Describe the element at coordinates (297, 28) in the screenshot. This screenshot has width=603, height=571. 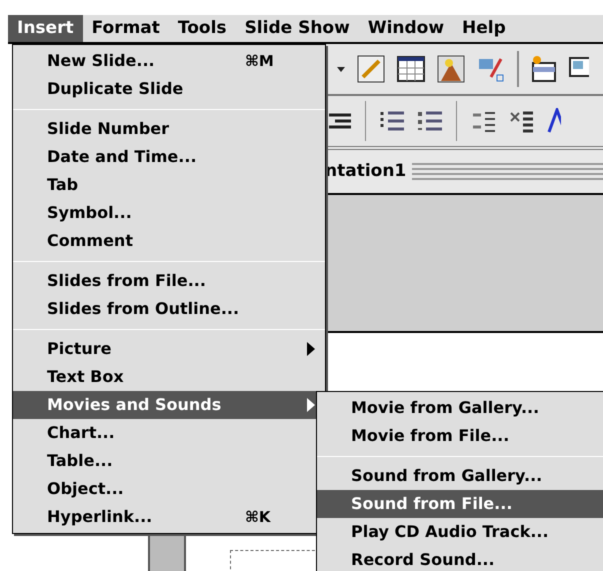
I see `menu-bar-item: Slide Show` at that location.